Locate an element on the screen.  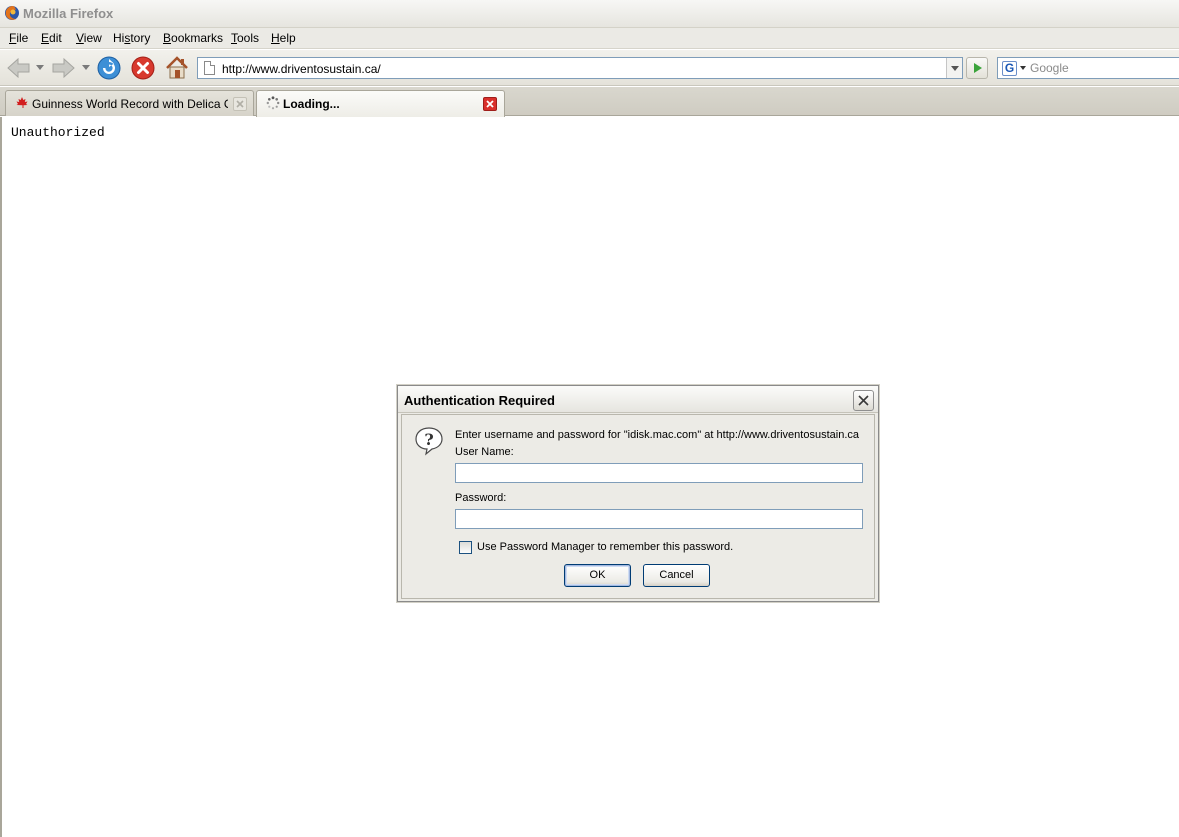
username-field is located at coordinates (659, 473).